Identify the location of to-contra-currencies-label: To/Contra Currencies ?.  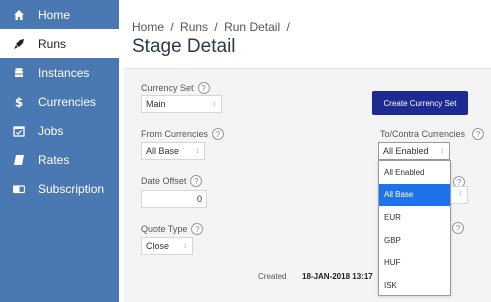
(432, 134).